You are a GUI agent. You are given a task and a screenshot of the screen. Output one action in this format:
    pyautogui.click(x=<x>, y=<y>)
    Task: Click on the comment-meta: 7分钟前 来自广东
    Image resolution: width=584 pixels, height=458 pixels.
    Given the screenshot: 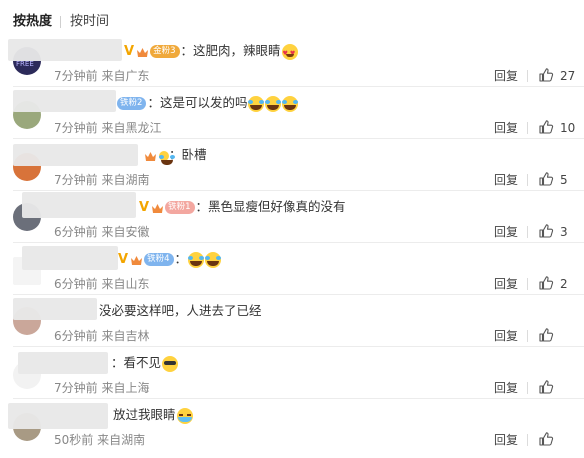 What is the action you would take?
    pyautogui.click(x=101, y=76)
    